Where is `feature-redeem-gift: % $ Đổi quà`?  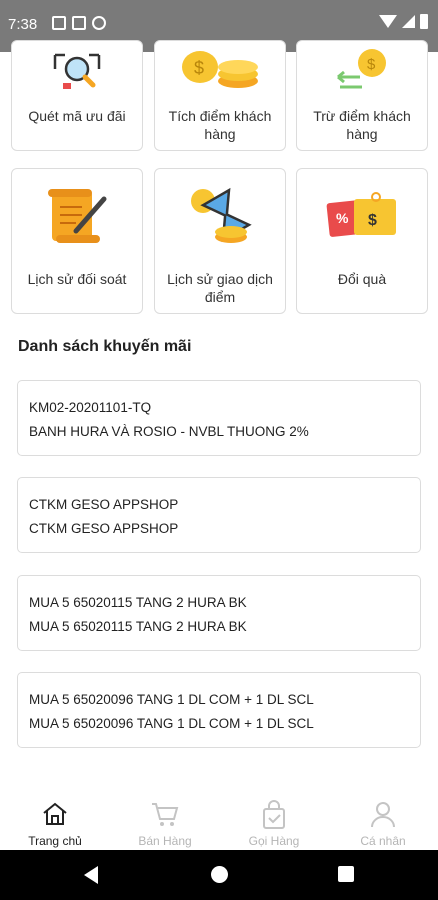 feature-redeem-gift: % $ Đổi quà is located at coordinates (362, 241).